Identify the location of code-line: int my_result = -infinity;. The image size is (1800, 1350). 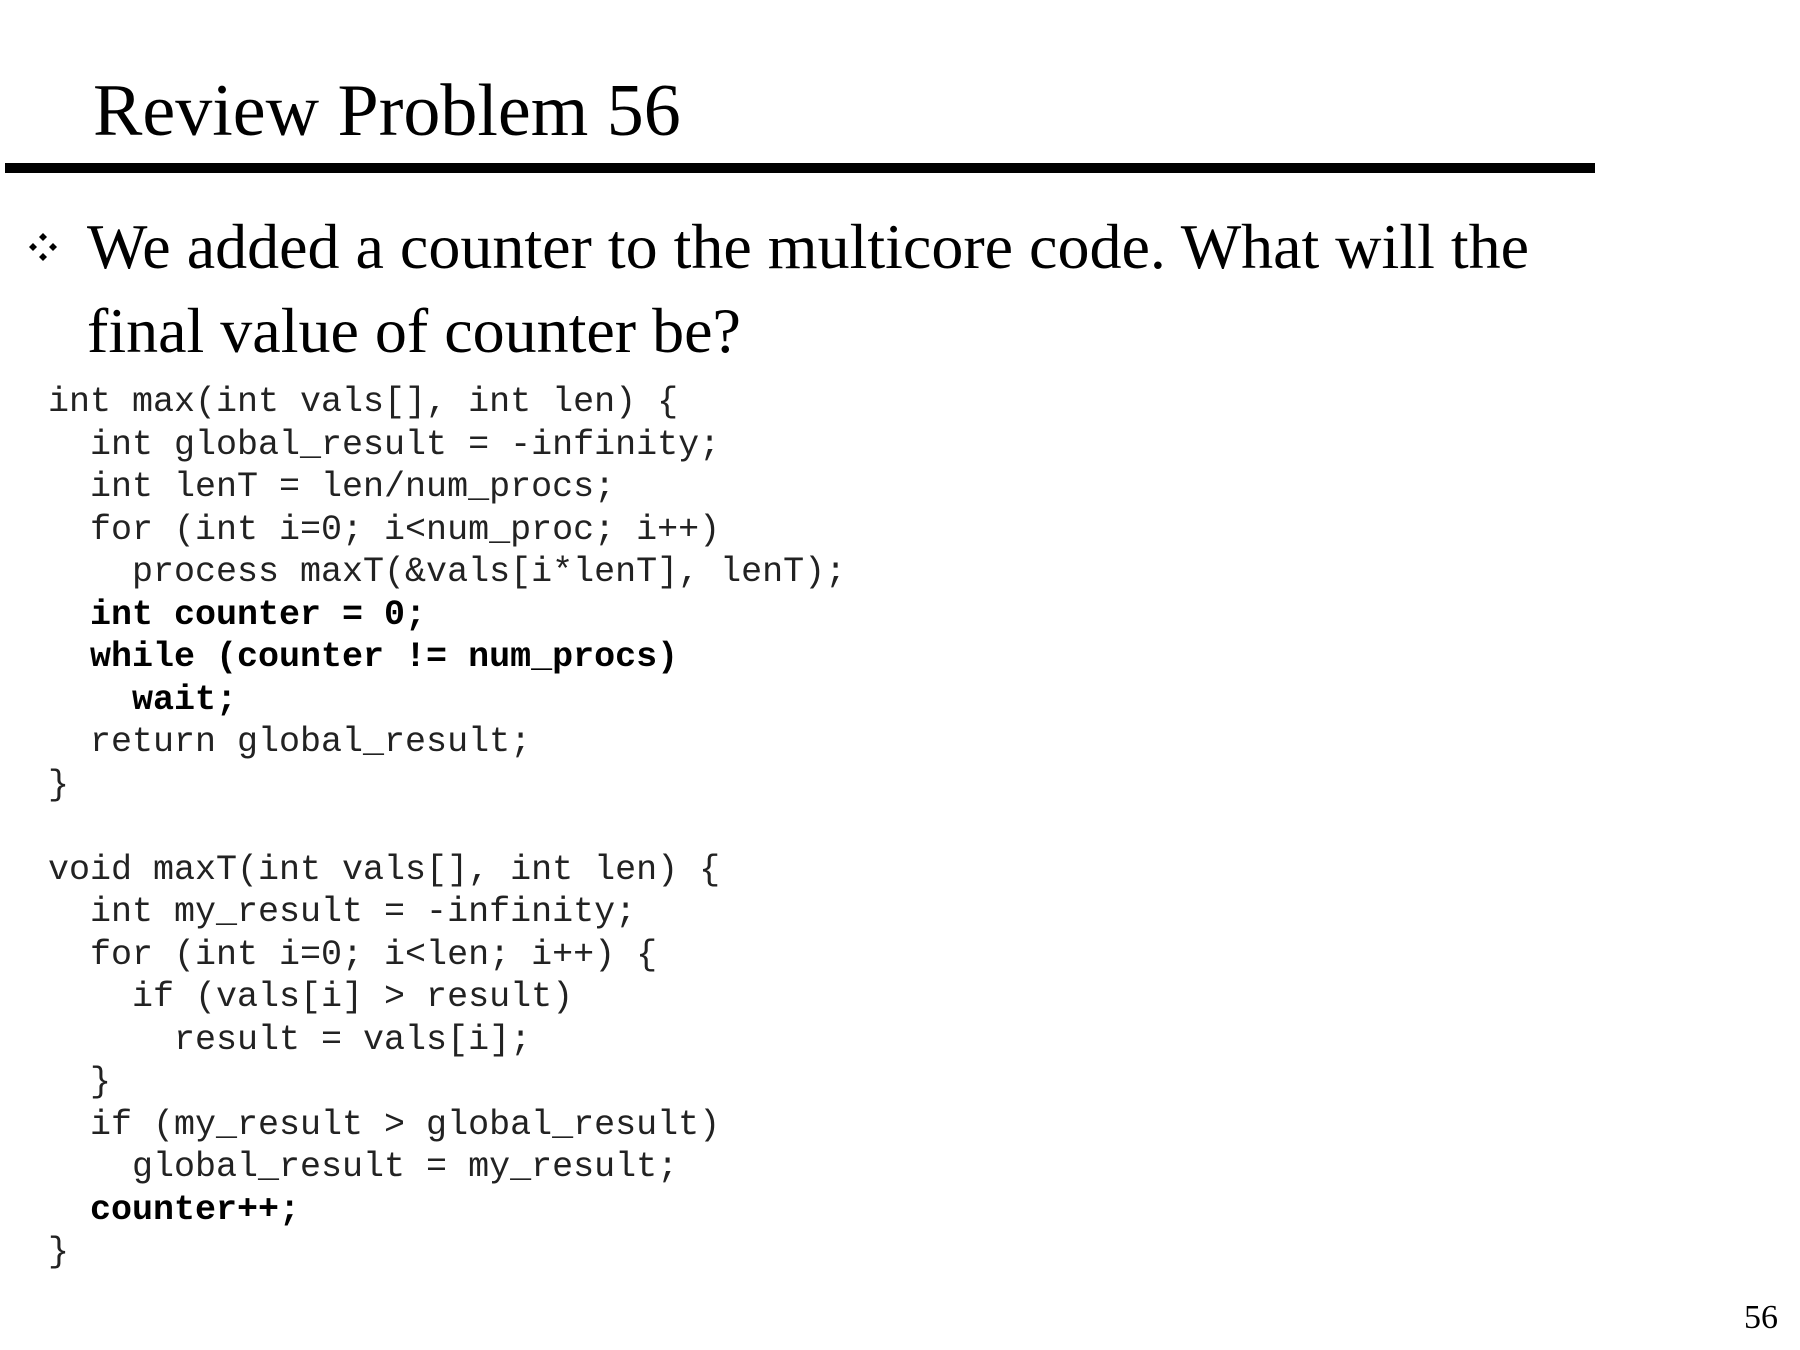
(342, 912).